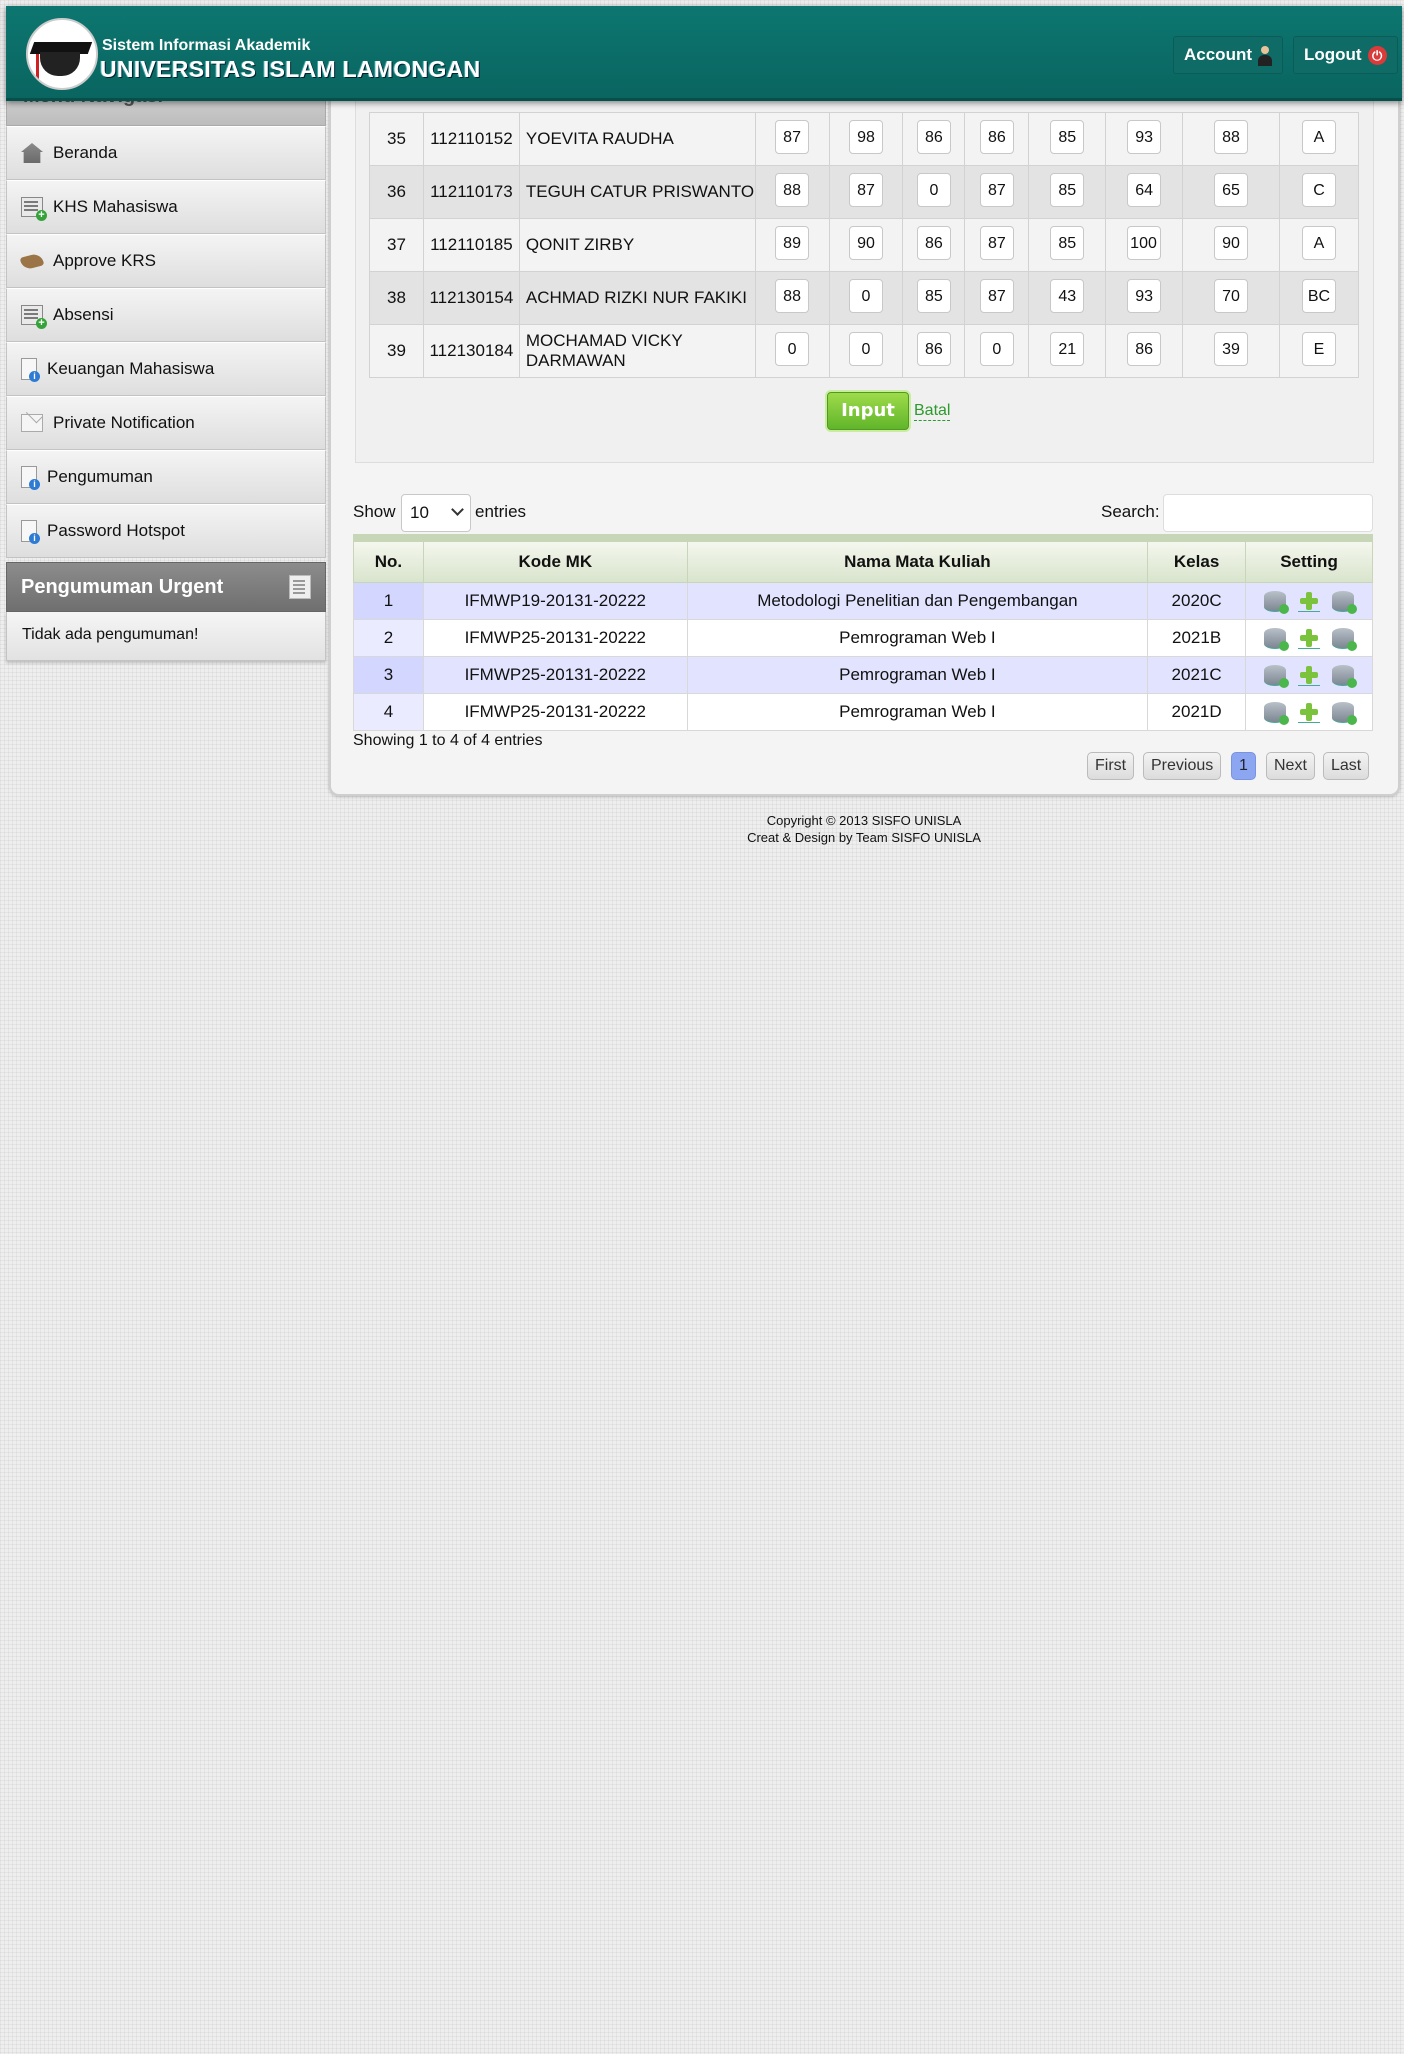 The width and height of the screenshot is (1404, 2054). I want to click on score-field: 21, so click(1067, 348).